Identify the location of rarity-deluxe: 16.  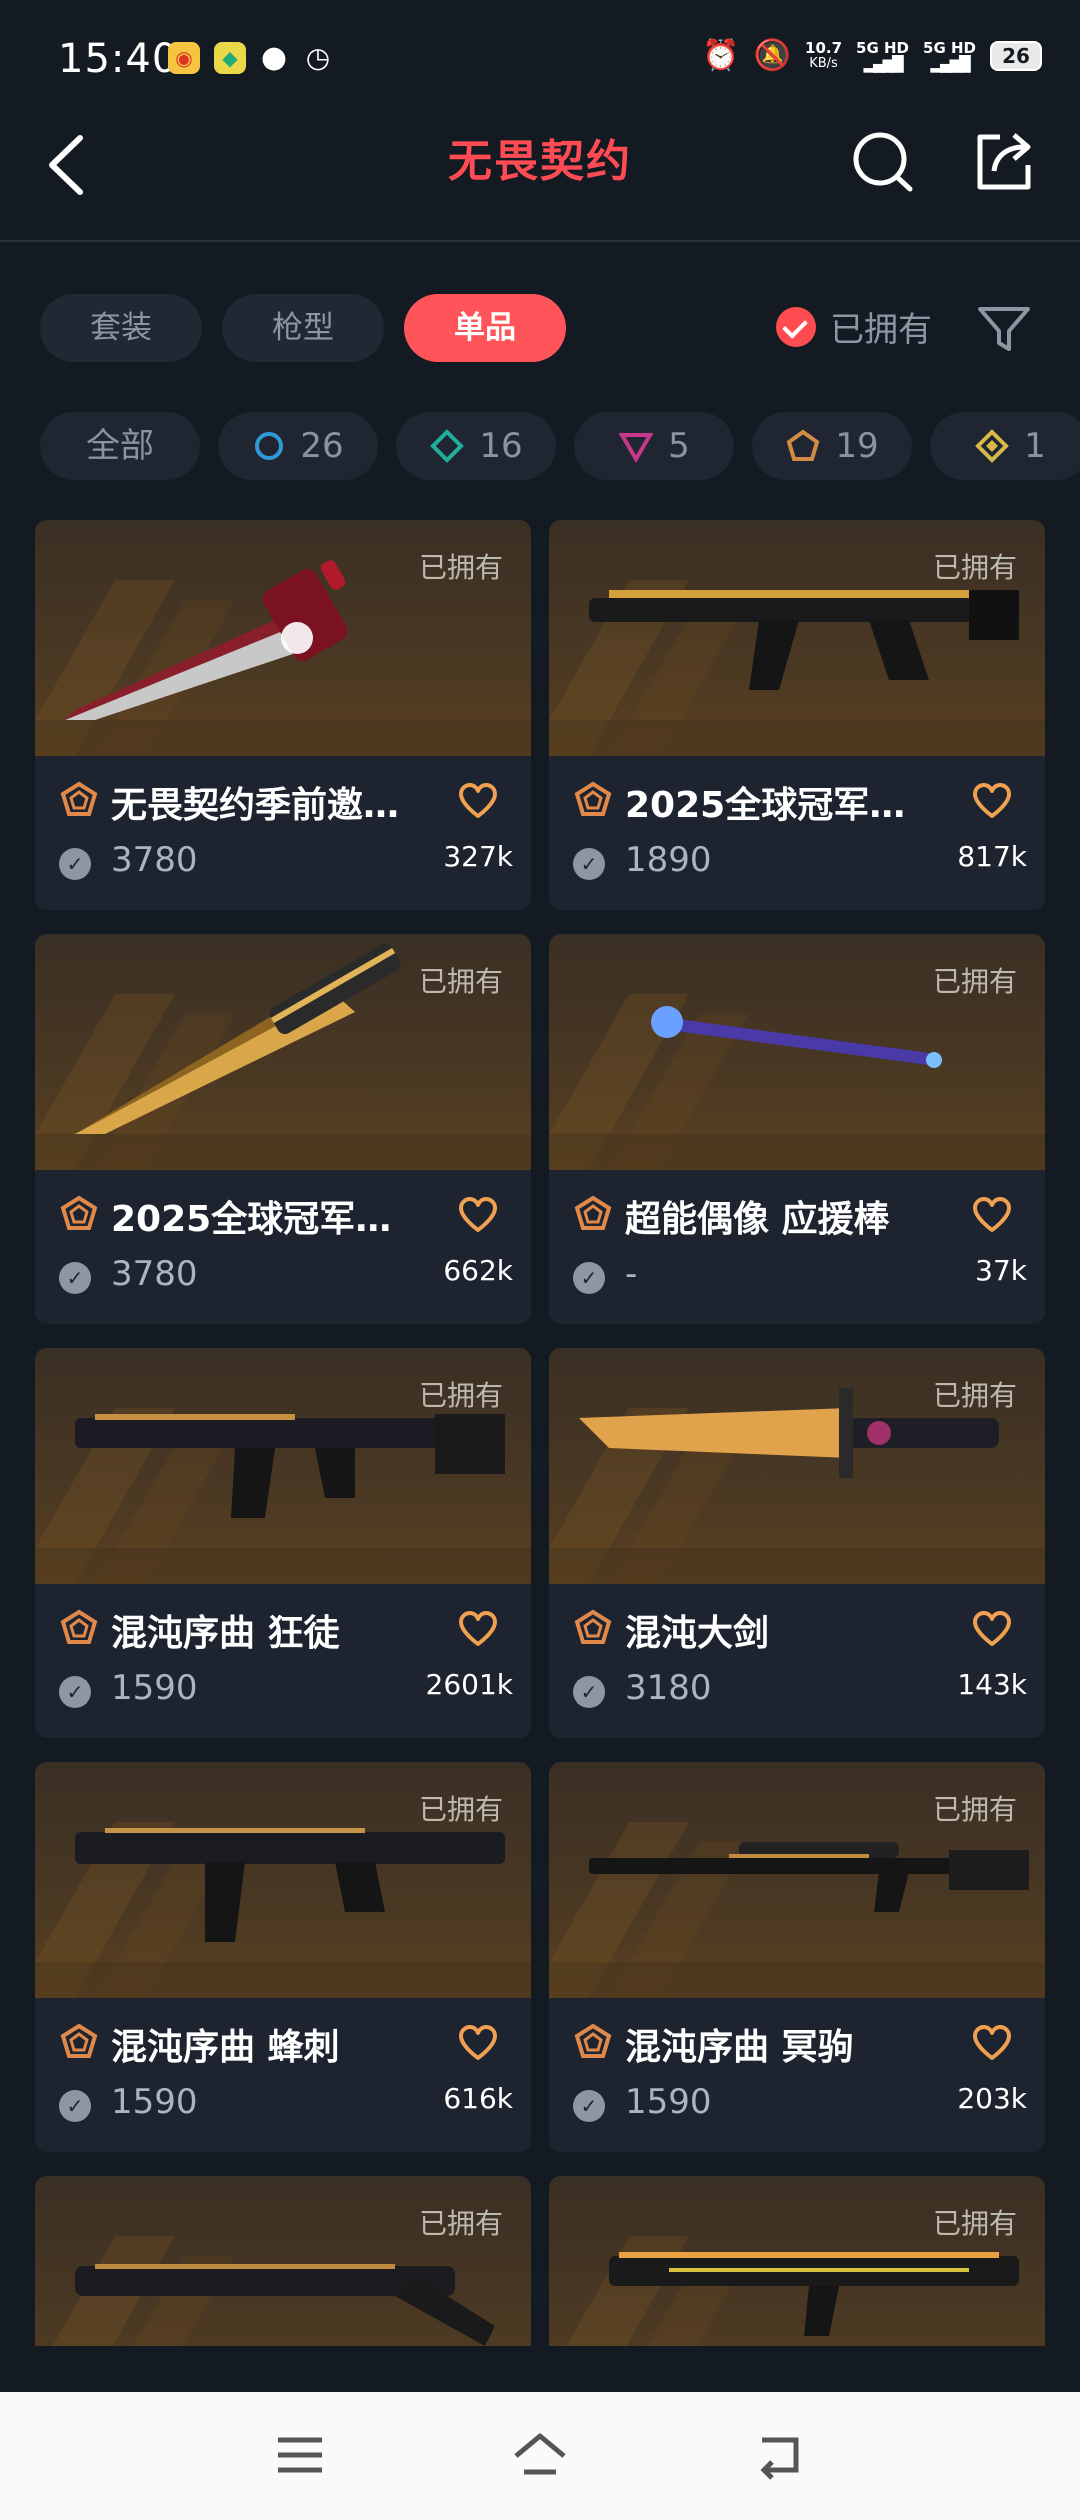
(476, 446).